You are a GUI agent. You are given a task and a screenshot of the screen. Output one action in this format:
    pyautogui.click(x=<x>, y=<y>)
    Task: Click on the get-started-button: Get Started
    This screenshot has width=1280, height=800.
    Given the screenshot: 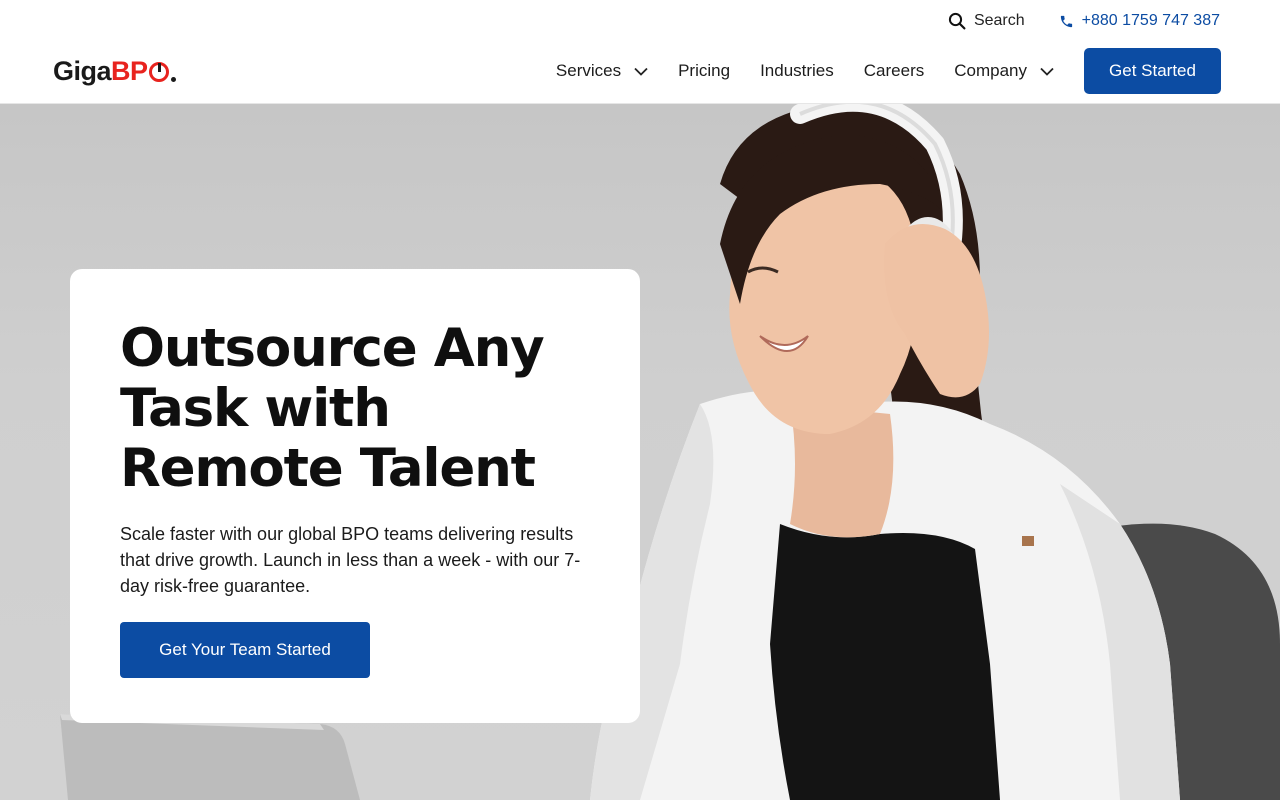 What is the action you would take?
    pyautogui.click(x=1152, y=71)
    